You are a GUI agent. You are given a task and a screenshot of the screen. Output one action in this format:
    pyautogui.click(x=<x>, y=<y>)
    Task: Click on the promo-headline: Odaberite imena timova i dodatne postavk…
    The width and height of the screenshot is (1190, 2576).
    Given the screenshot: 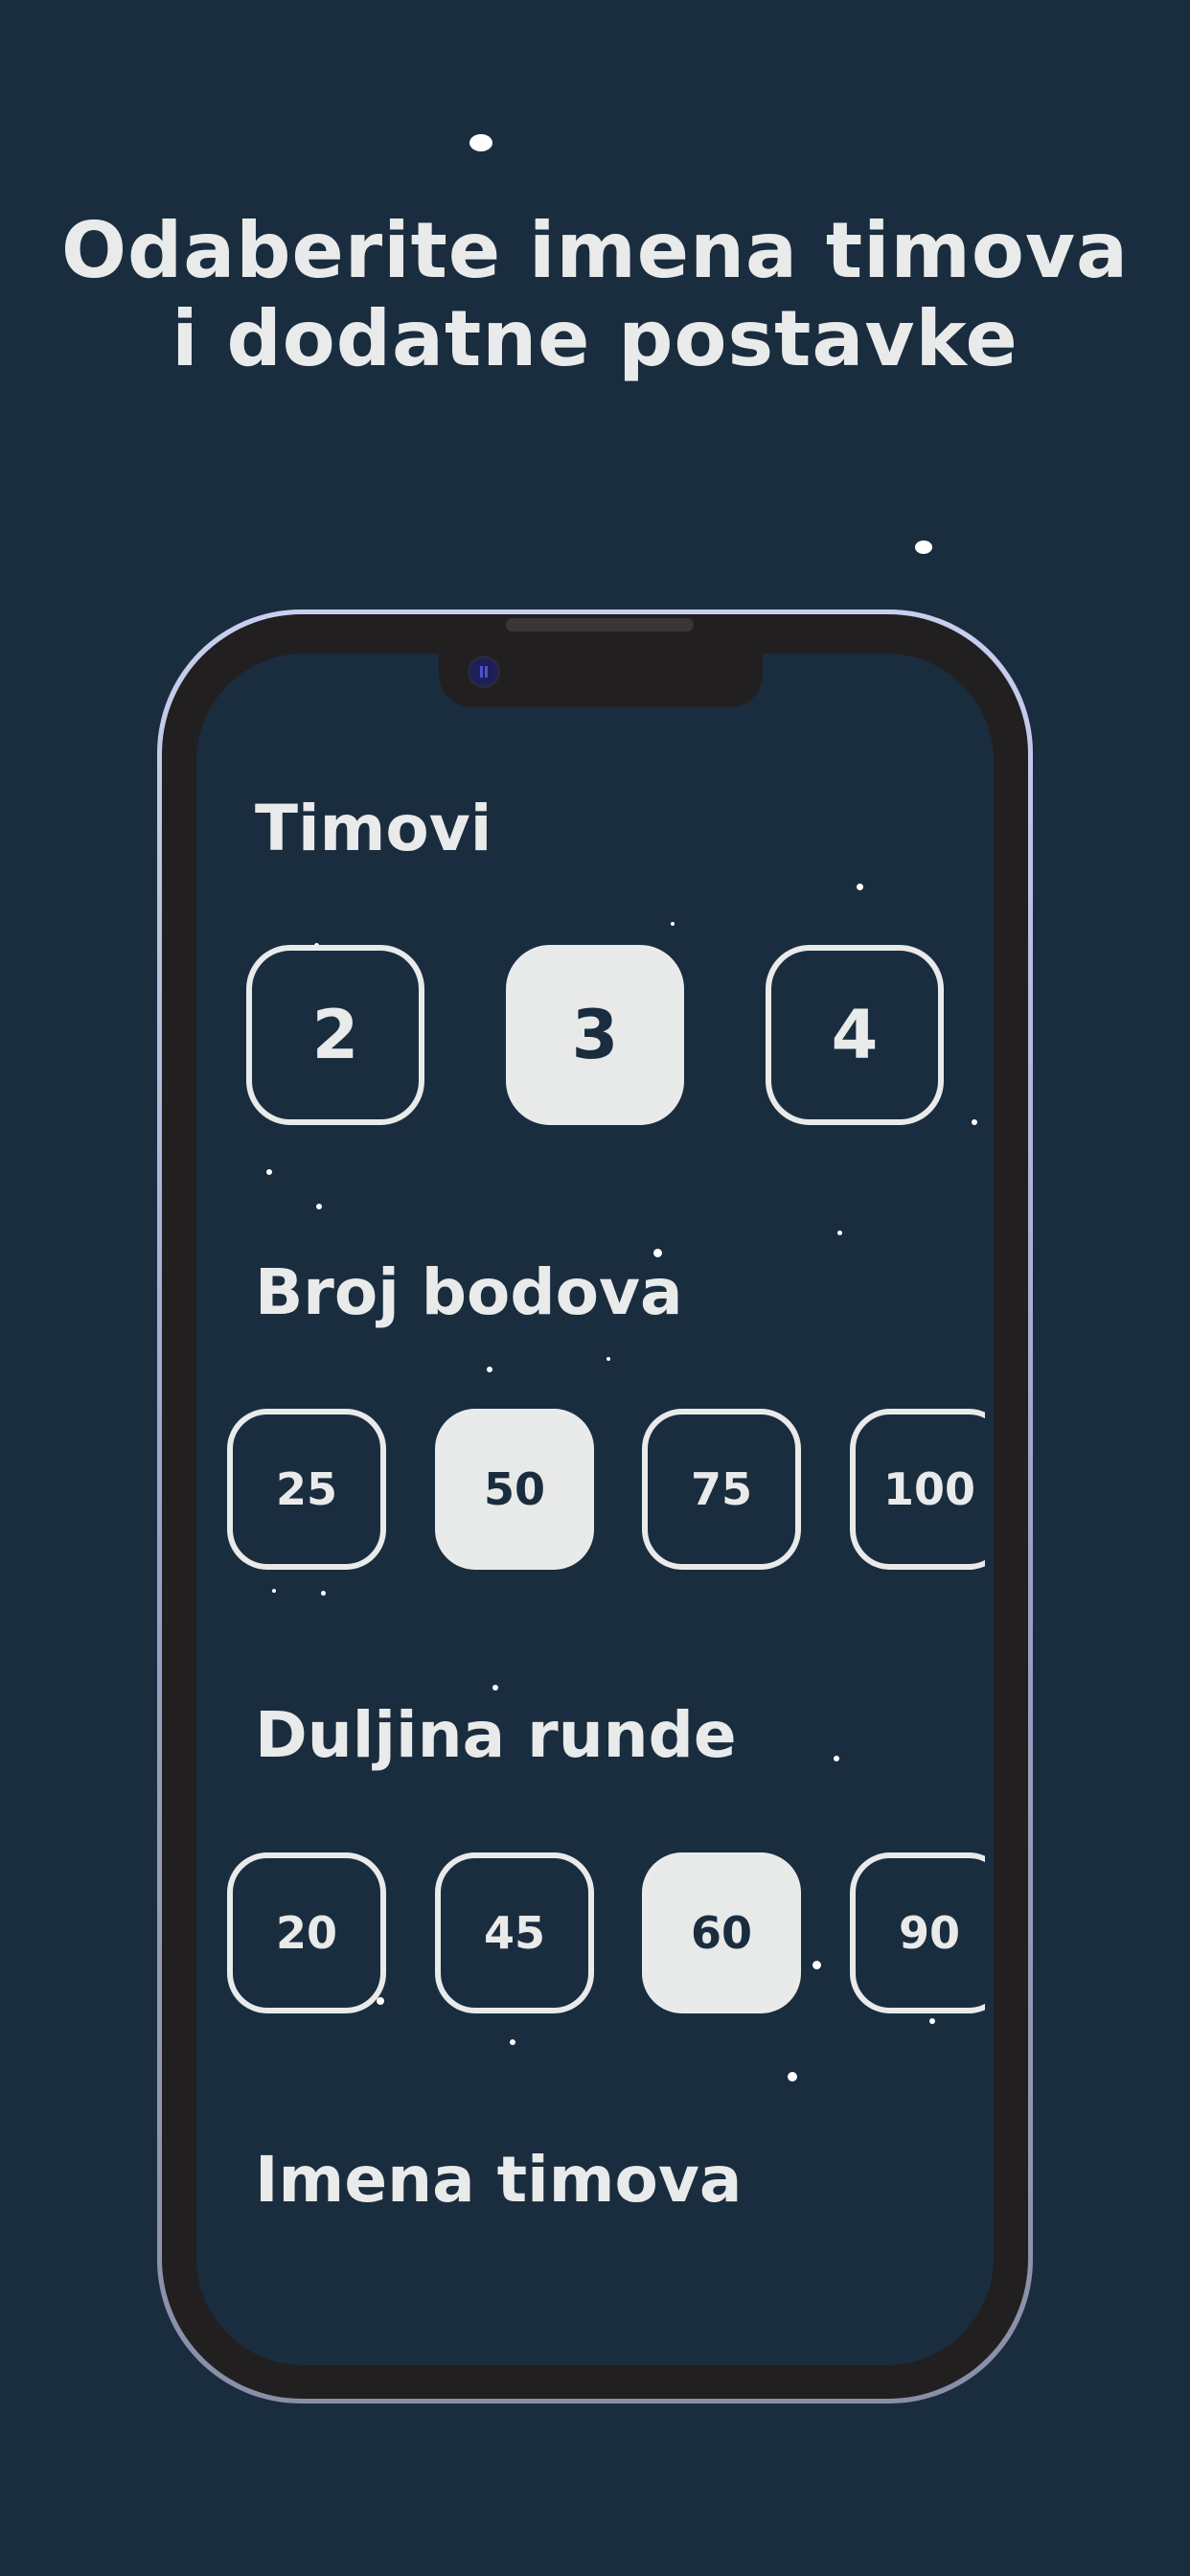 What is the action you would take?
    pyautogui.click(x=595, y=295)
    